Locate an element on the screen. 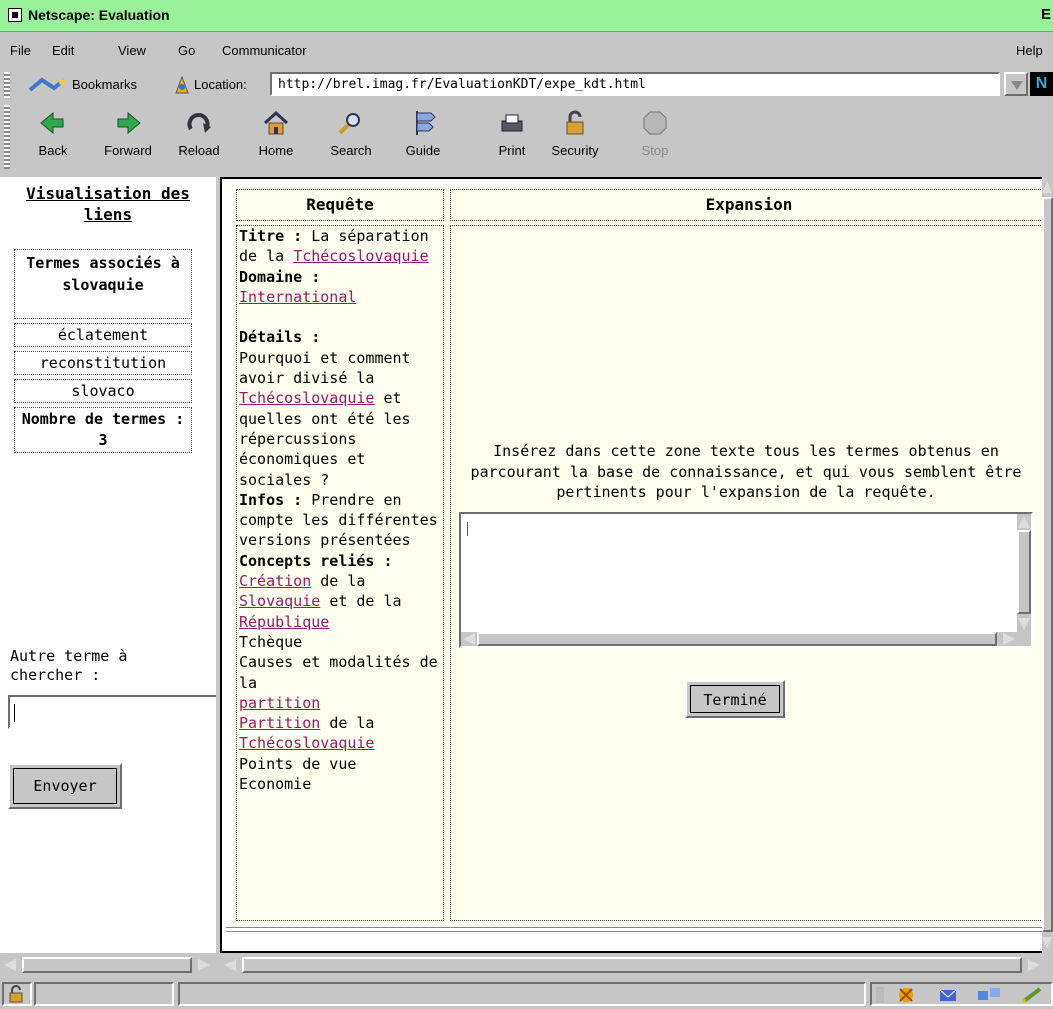  concept-link-partition-2: Partition is located at coordinates (279, 723).